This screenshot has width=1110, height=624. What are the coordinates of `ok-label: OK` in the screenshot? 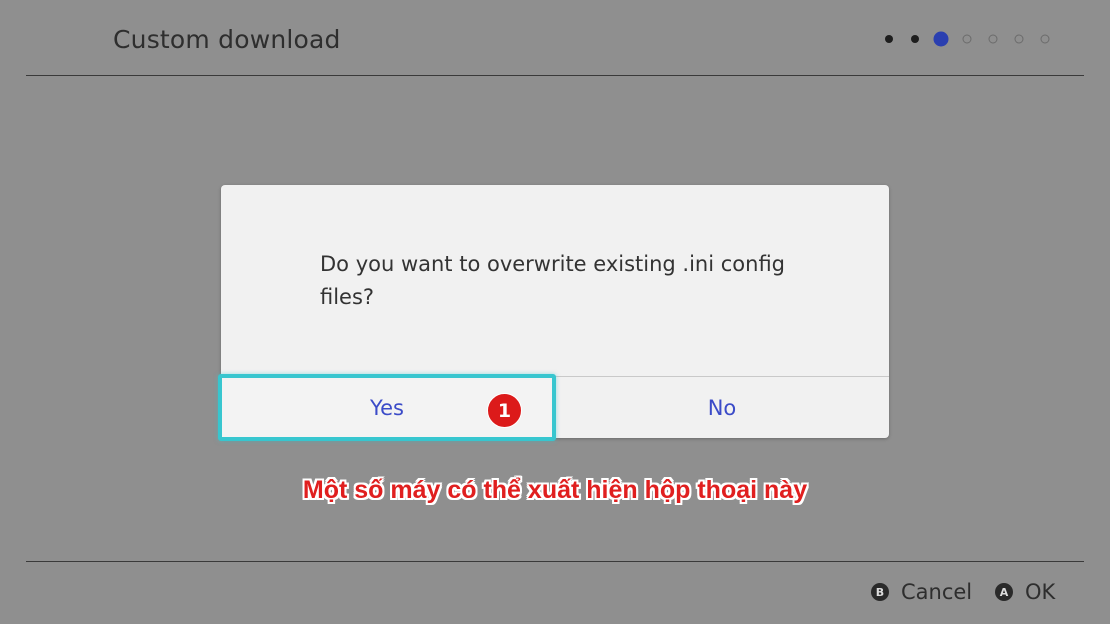 It's located at (1040, 592).